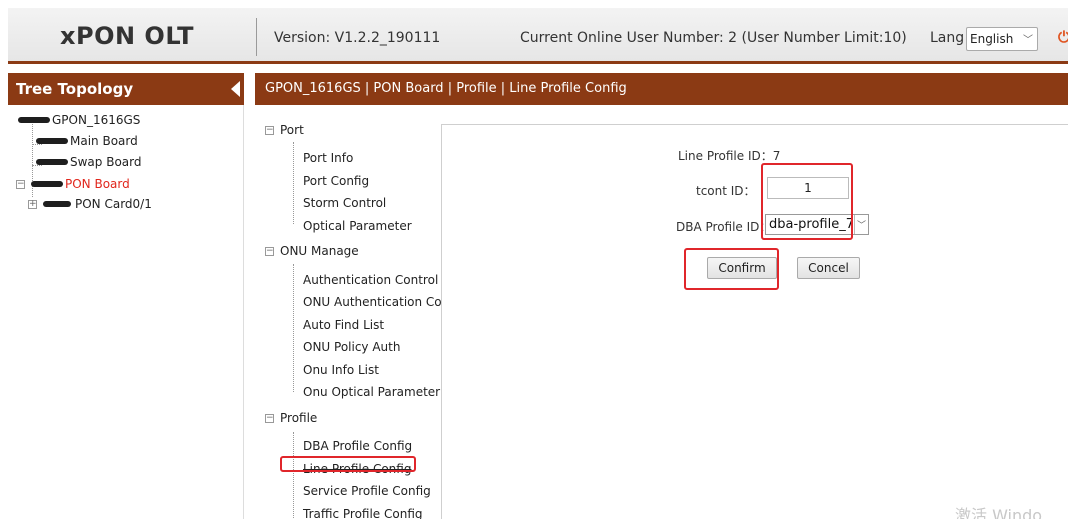  I want to click on menu-group-profile: − Profile, so click(291, 418).